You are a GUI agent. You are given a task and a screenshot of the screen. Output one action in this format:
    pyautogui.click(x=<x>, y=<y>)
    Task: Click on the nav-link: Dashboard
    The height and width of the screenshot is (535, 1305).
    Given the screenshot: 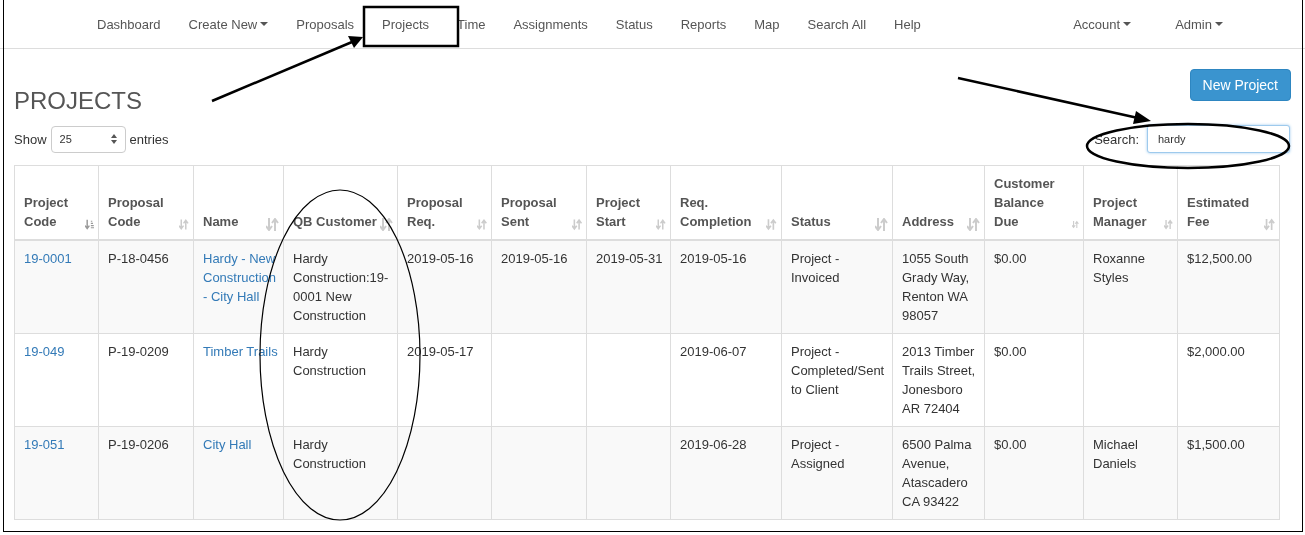 What is the action you would take?
    pyautogui.click(x=129, y=24)
    